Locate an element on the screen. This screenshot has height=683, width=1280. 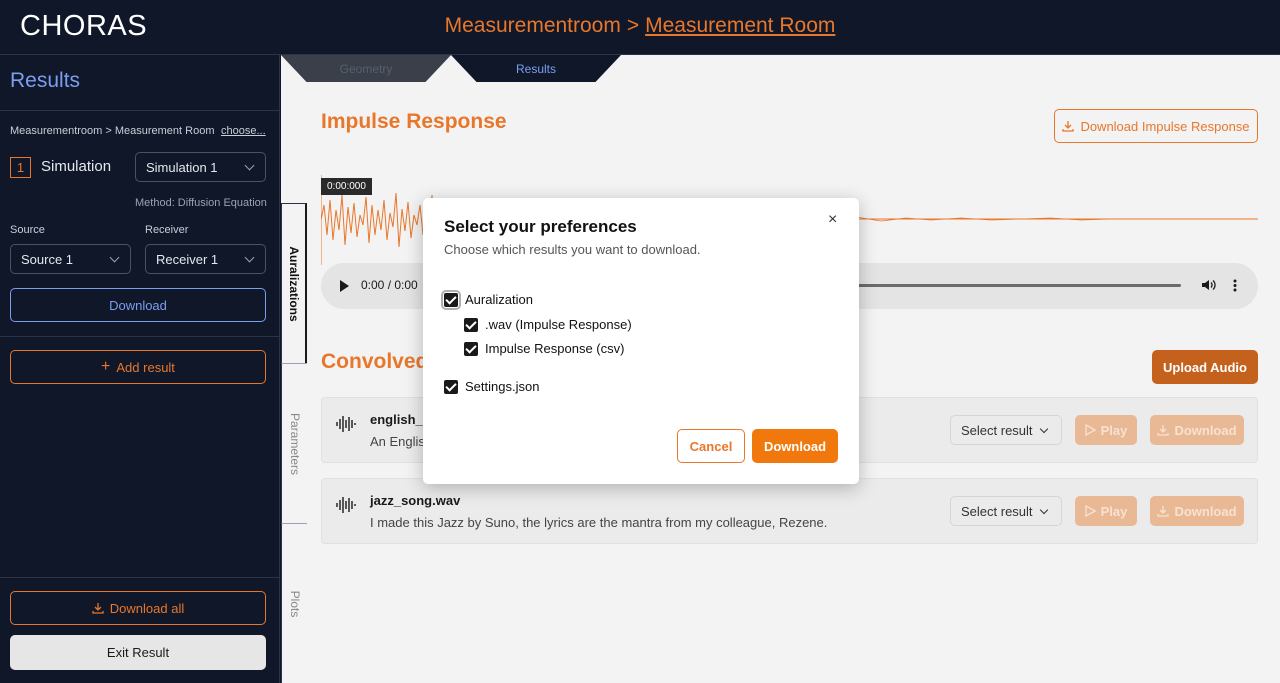
impulse-response-csv-checkbox: Impulse Response (csv) is located at coordinates (544, 348).